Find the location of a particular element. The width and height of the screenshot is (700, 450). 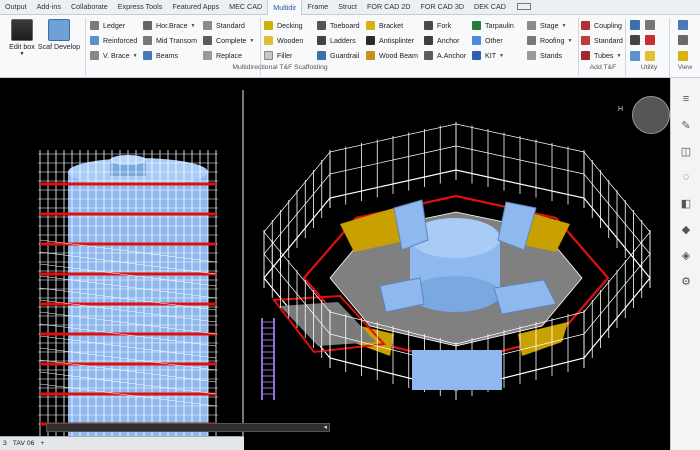

group-separator is located at coordinates (85, 47).